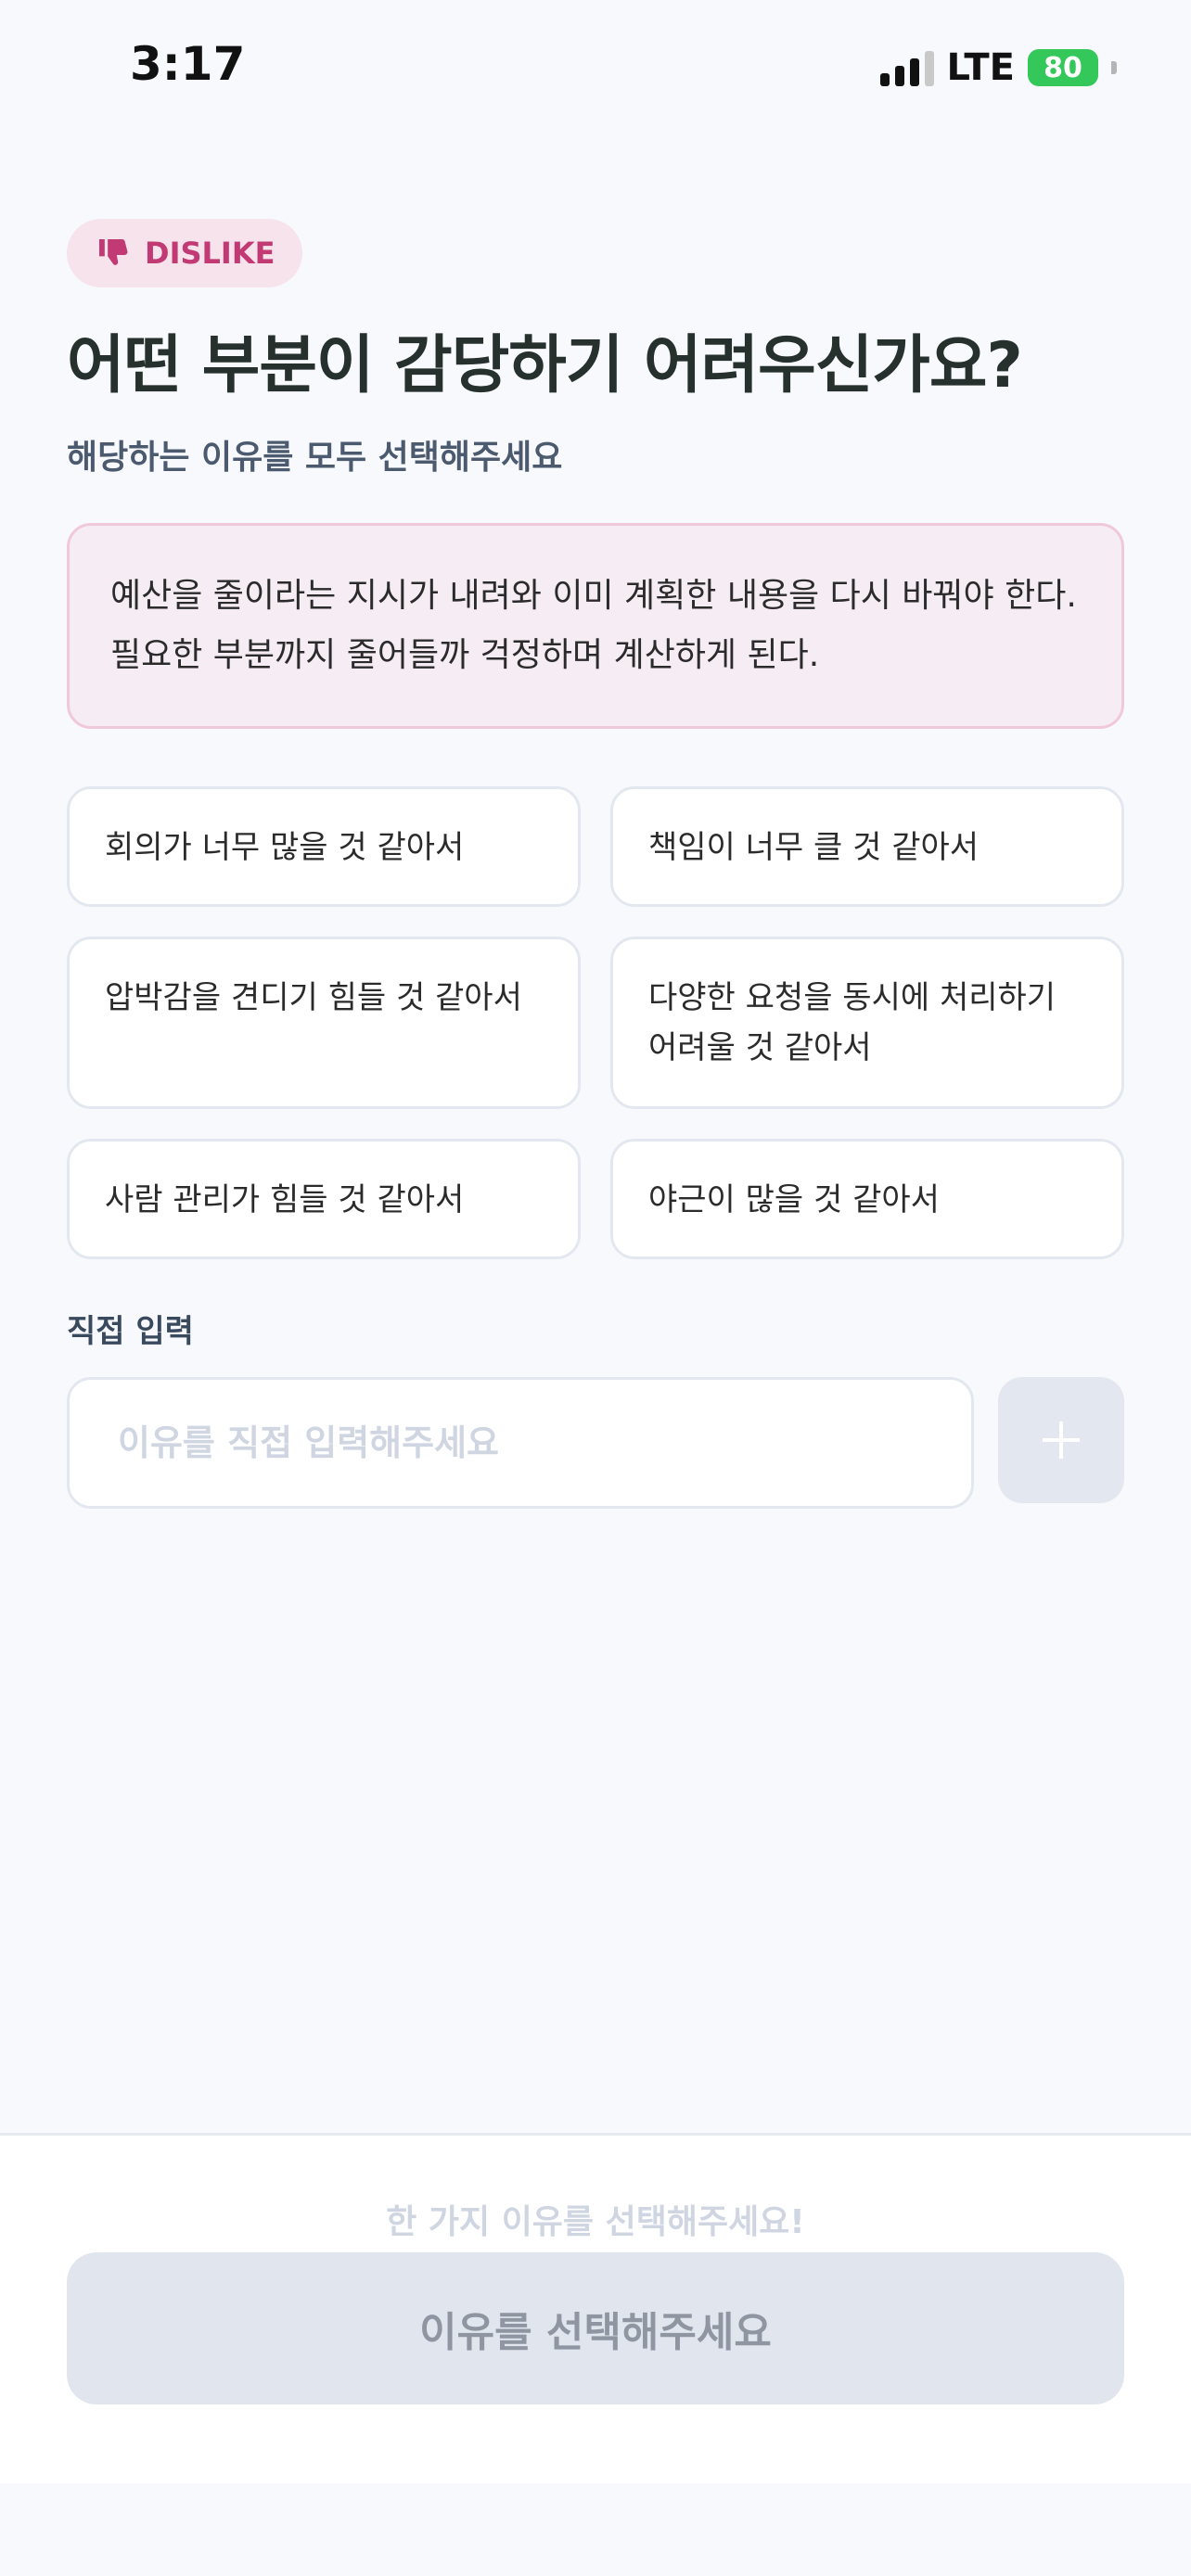 This screenshot has width=1191, height=2576. I want to click on bottom-bar: 한 가지 이유를 선택해주세요! 이유를 선택해주세요, so click(595, 2308).